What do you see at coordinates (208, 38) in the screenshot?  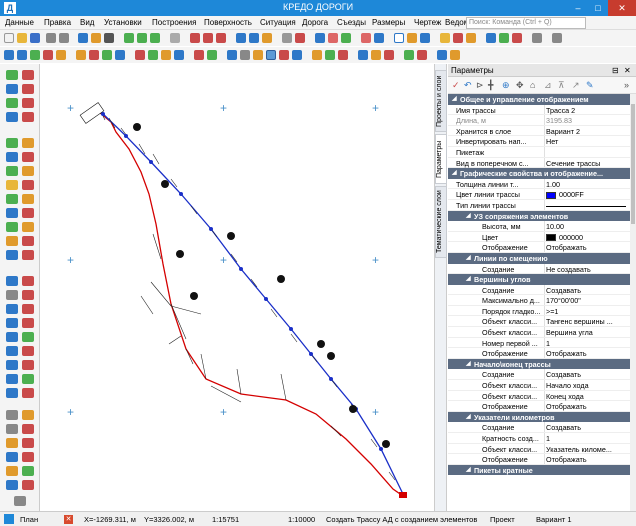 I see `snap-point-icon` at bounding box center [208, 38].